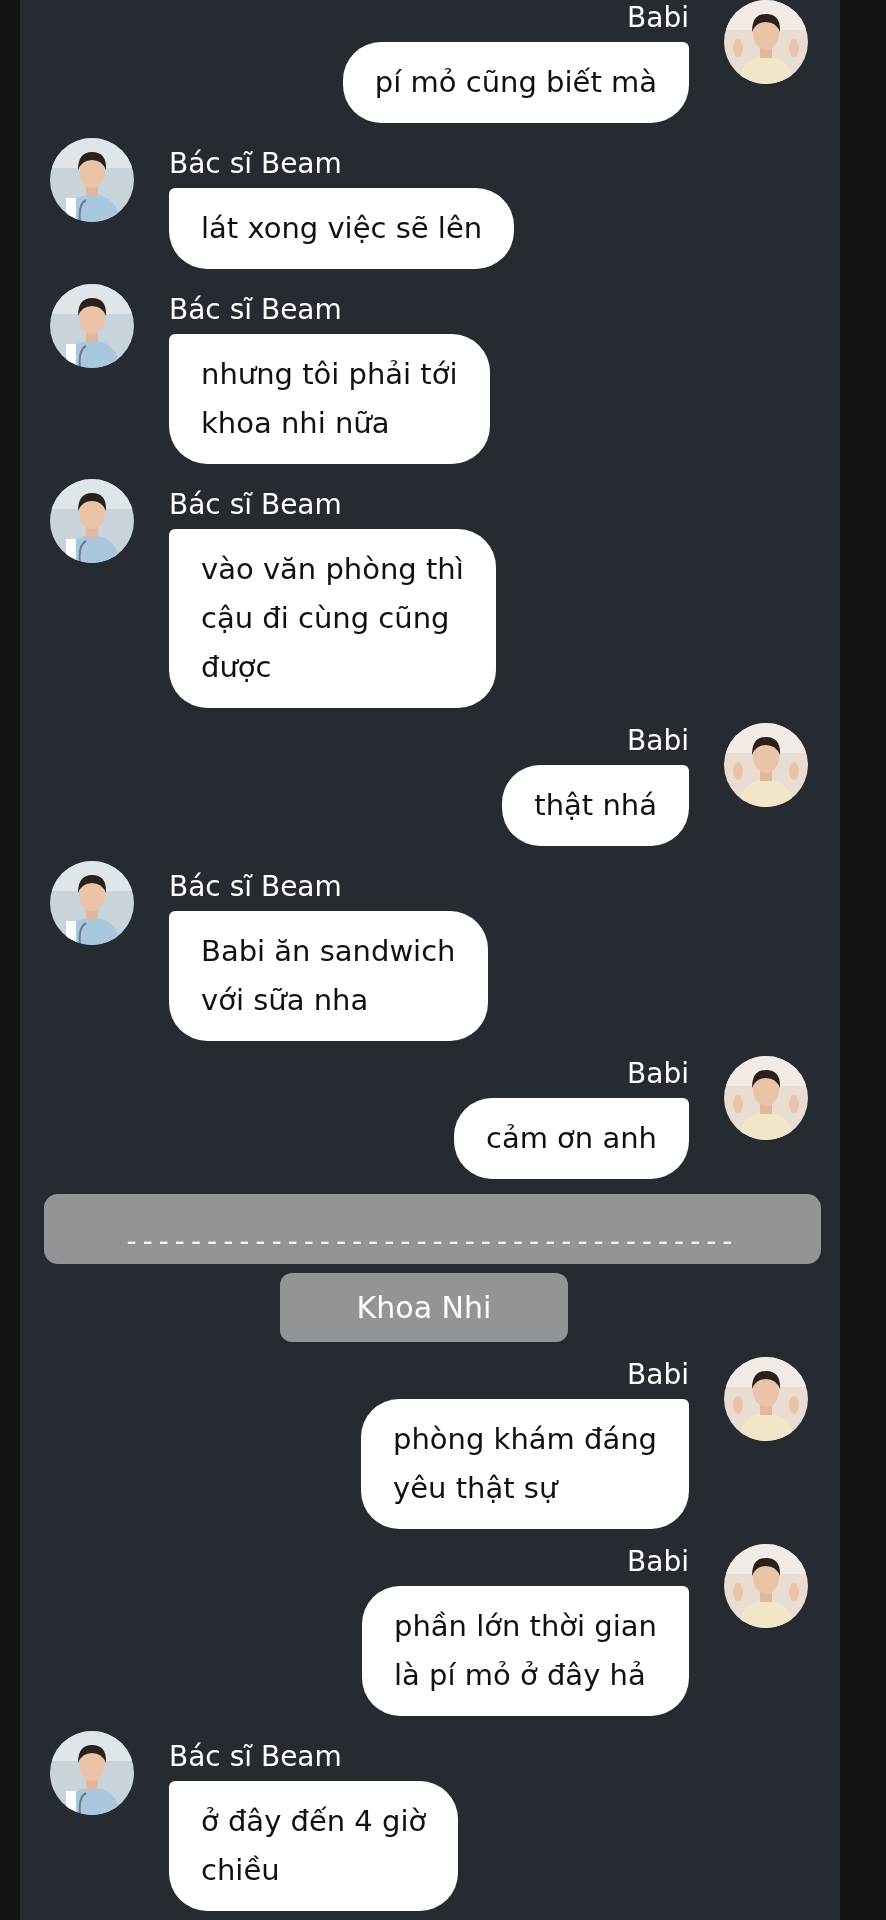 Image resolution: width=886 pixels, height=1920 pixels. What do you see at coordinates (515, 82) in the screenshot?
I see `message-bubble: pí mỏ cũng biết mà` at bounding box center [515, 82].